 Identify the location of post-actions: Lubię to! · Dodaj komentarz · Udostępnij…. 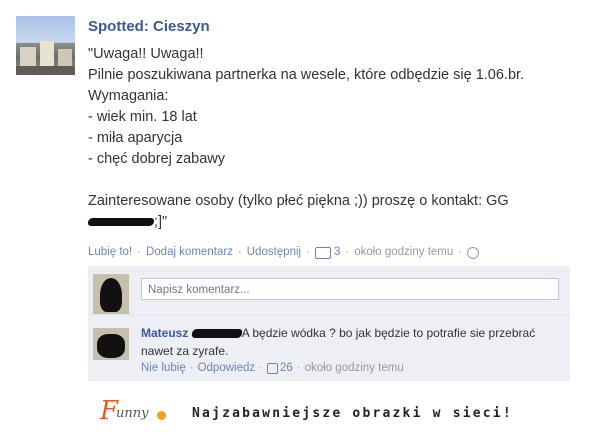
(284, 252).